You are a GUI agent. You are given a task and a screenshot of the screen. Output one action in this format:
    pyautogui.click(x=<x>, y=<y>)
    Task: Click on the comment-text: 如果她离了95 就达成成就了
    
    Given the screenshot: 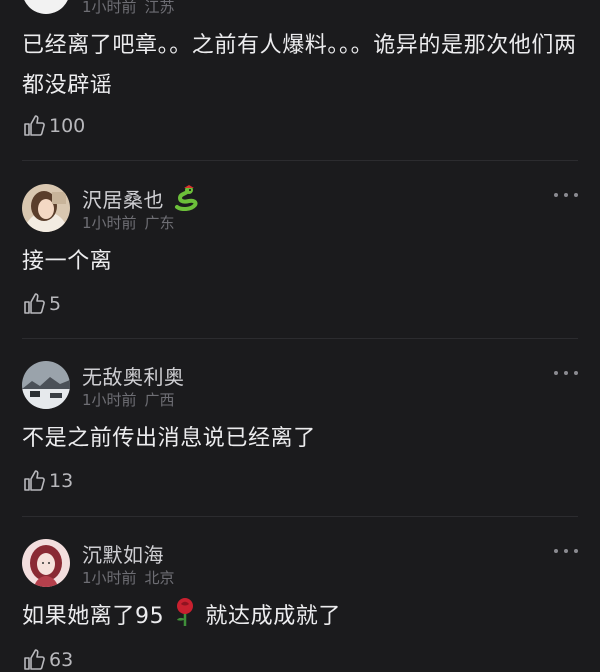 What is the action you would take?
    pyautogui.click(x=300, y=619)
    